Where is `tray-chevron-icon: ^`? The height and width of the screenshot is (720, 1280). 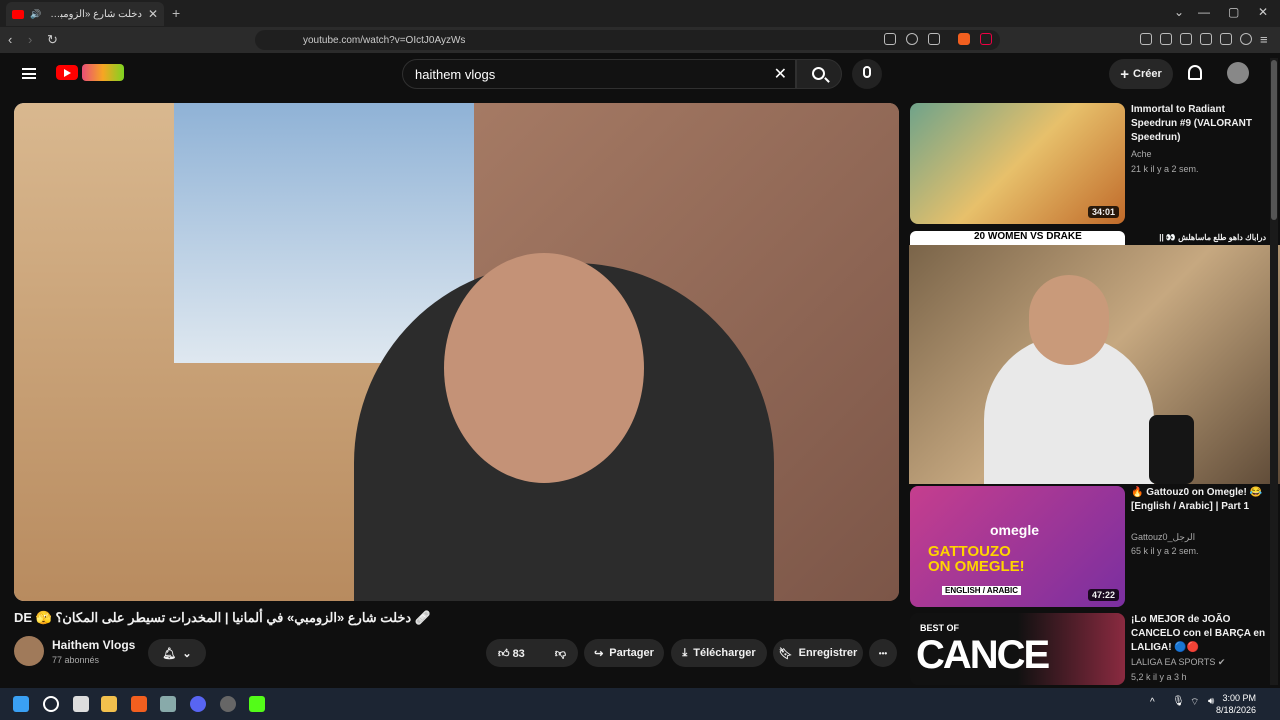
tray-chevron-icon: ^ is located at coordinates (1152, 702).